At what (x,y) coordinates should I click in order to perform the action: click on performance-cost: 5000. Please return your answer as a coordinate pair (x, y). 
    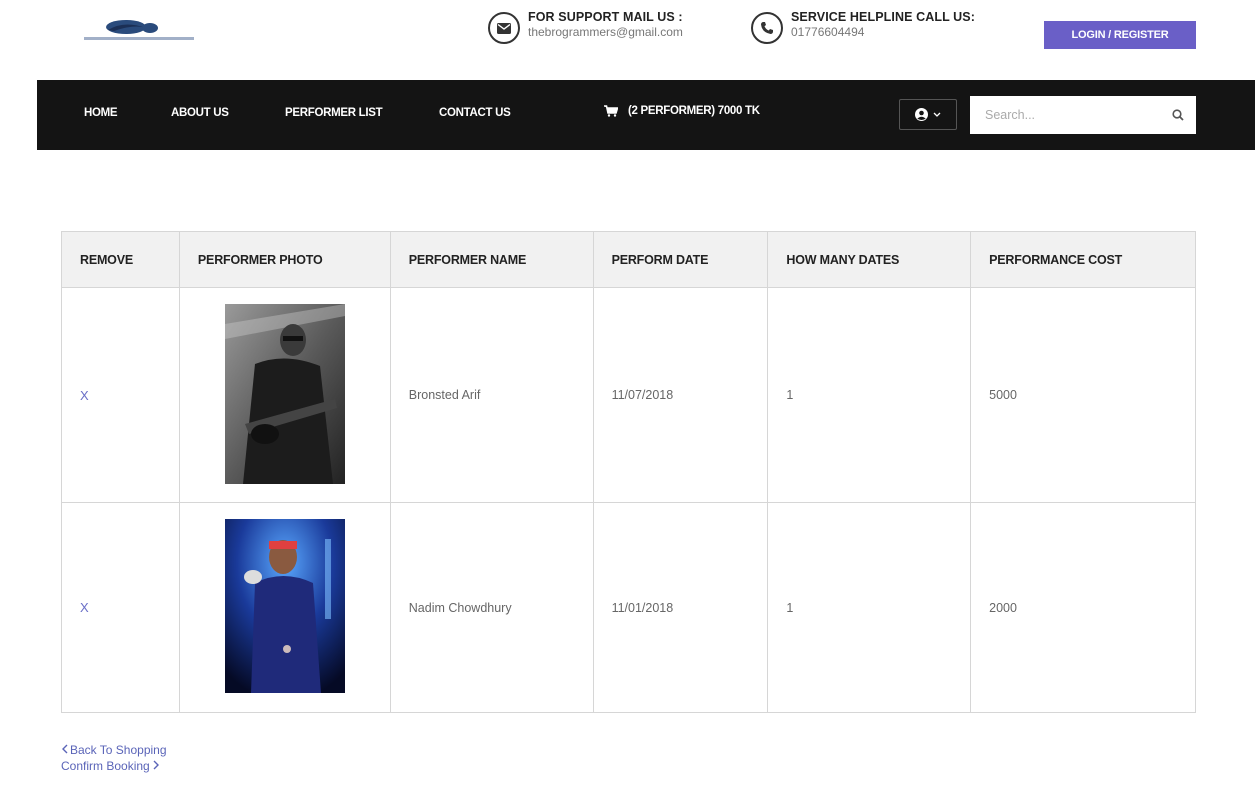
    Looking at the image, I should click on (1083, 395).